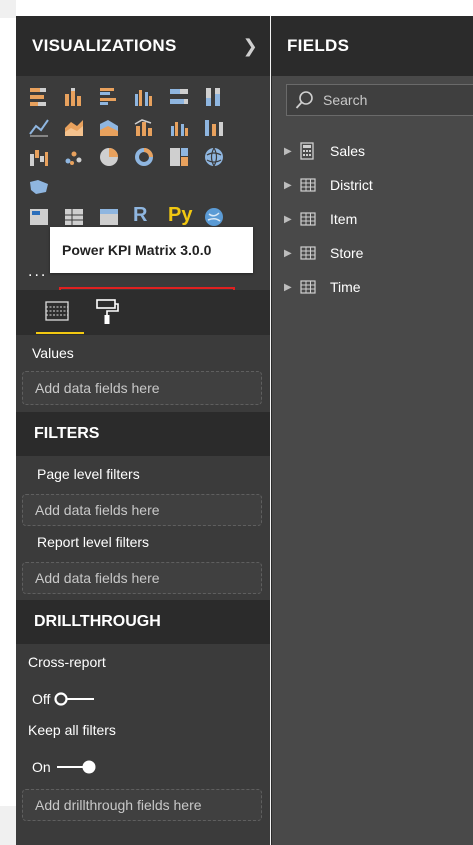  What do you see at coordinates (214, 97) in the screenshot?
I see `100-stacked-column-icon` at bounding box center [214, 97].